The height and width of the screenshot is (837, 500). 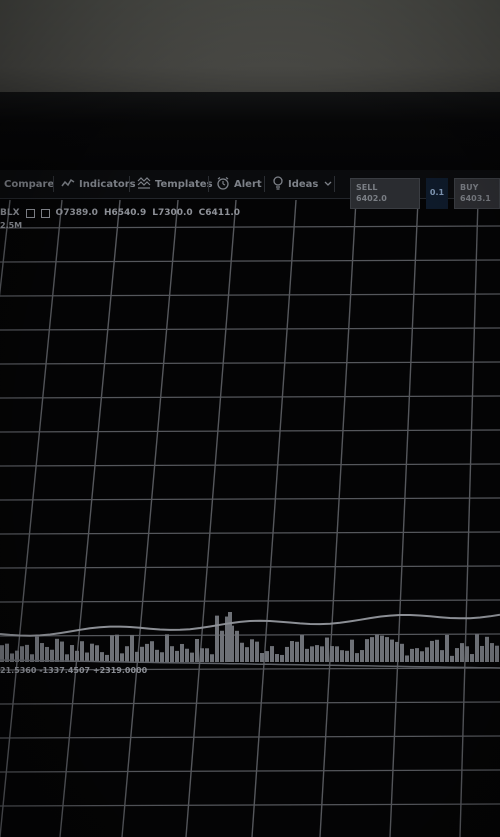 I want to click on quantity-value: 0.1, so click(x=437, y=192).